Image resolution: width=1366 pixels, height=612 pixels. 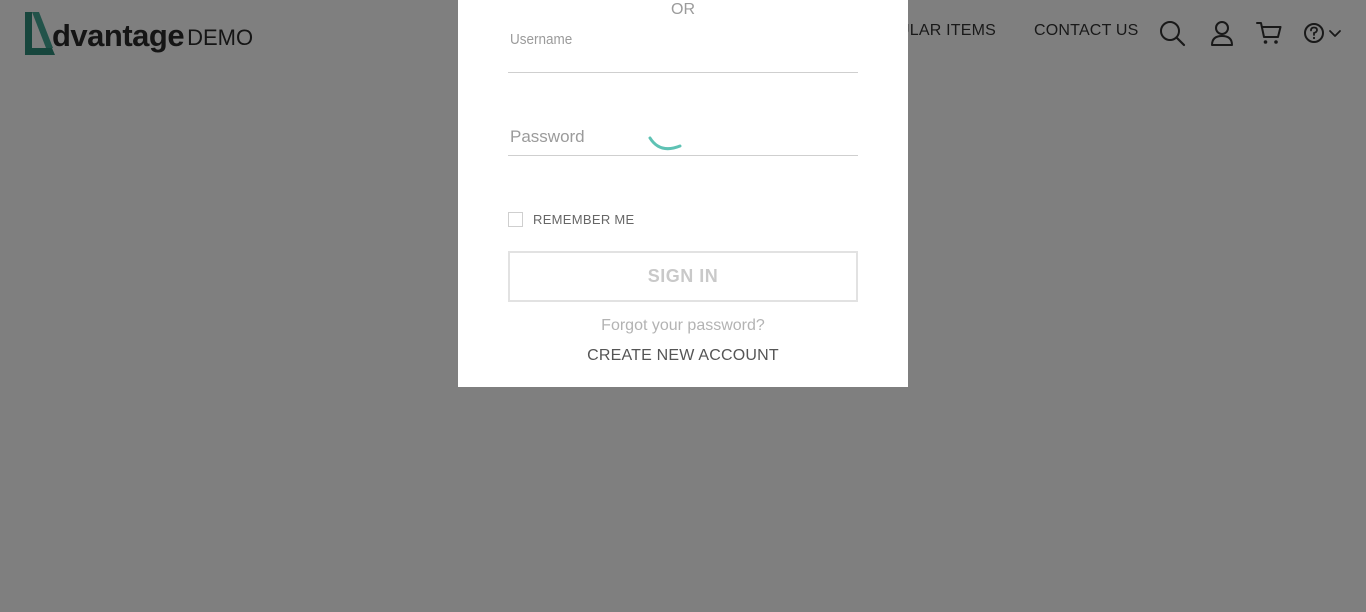 I want to click on username-input, so click(x=683, y=58).